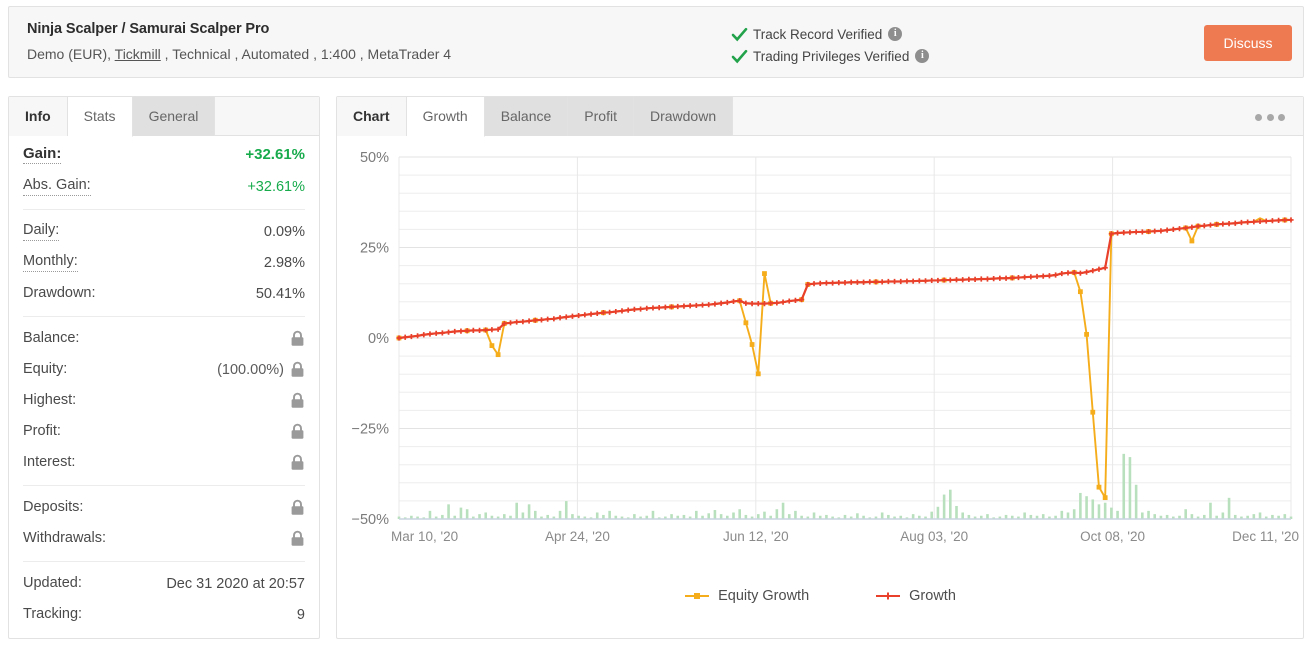  I want to click on page-title: Ninja Scalper / Samurai Scalper Pro, so click(148, 29).